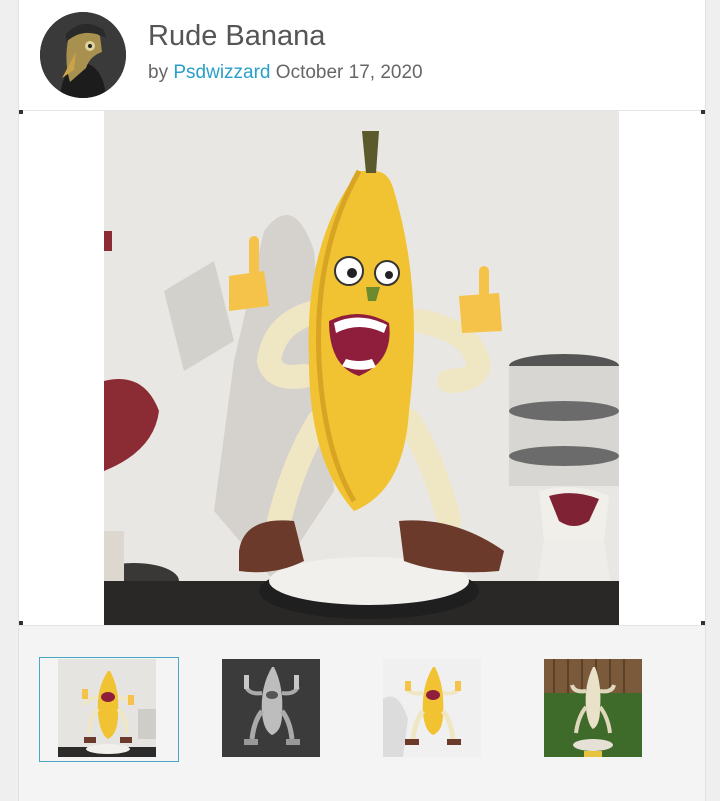  I want to click on avatar-image, so click(83, 55).